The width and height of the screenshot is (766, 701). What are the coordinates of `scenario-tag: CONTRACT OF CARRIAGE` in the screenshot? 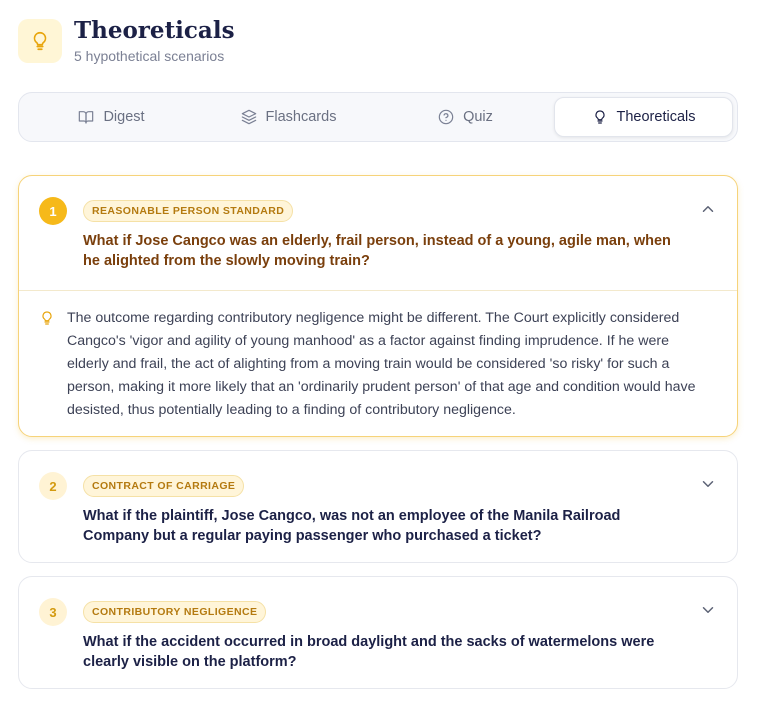 It's located at (164, 486).